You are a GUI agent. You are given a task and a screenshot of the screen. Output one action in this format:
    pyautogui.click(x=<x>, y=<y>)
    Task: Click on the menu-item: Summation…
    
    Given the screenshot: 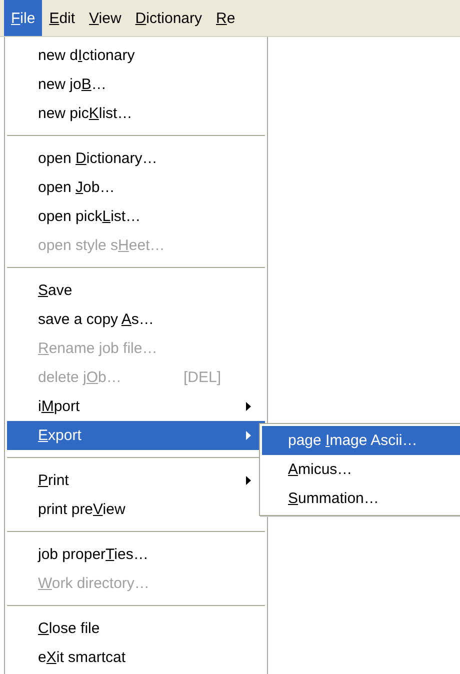 What is the action you would take?
    pyautogui.click(x=361, y=498)
    